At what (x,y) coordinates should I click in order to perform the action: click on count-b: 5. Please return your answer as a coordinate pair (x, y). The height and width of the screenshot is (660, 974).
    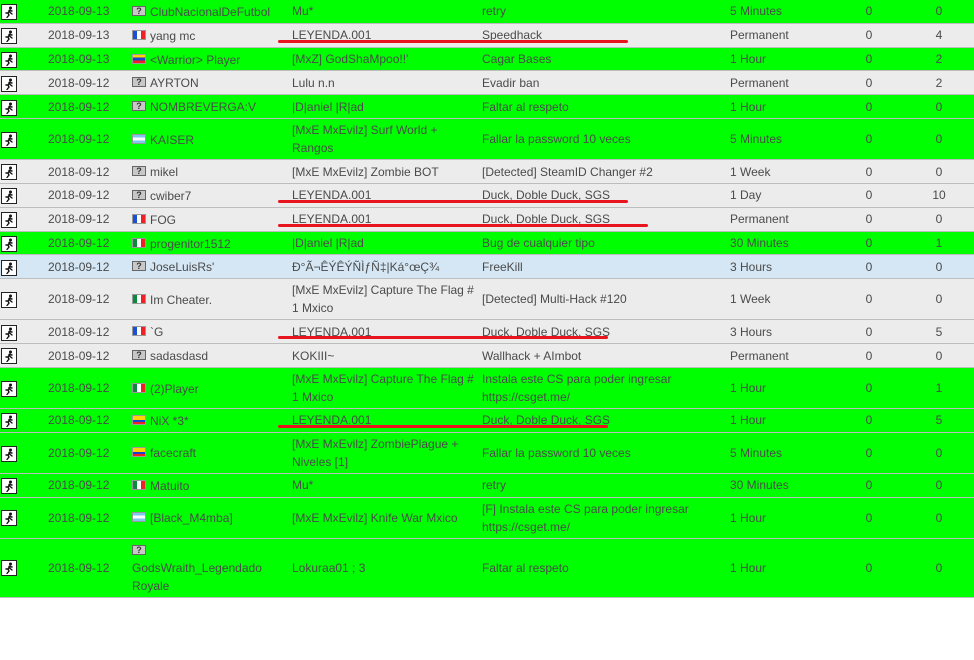
    Looking at the image, I should click on (939, 332).